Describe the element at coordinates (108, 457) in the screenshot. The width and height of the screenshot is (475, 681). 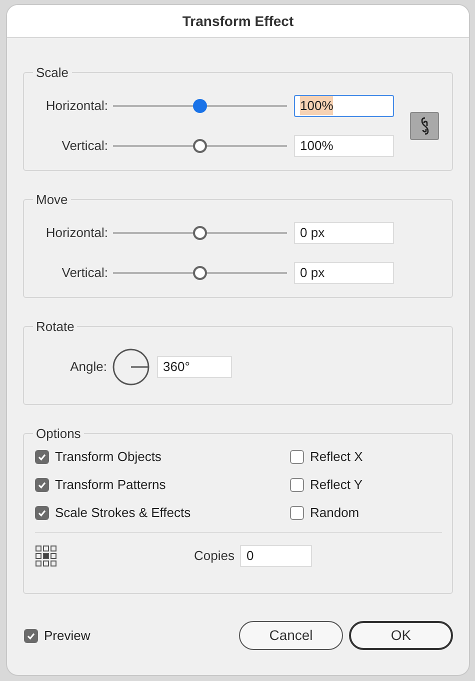
I see `checkbox-label: Transform Objects` at that location.